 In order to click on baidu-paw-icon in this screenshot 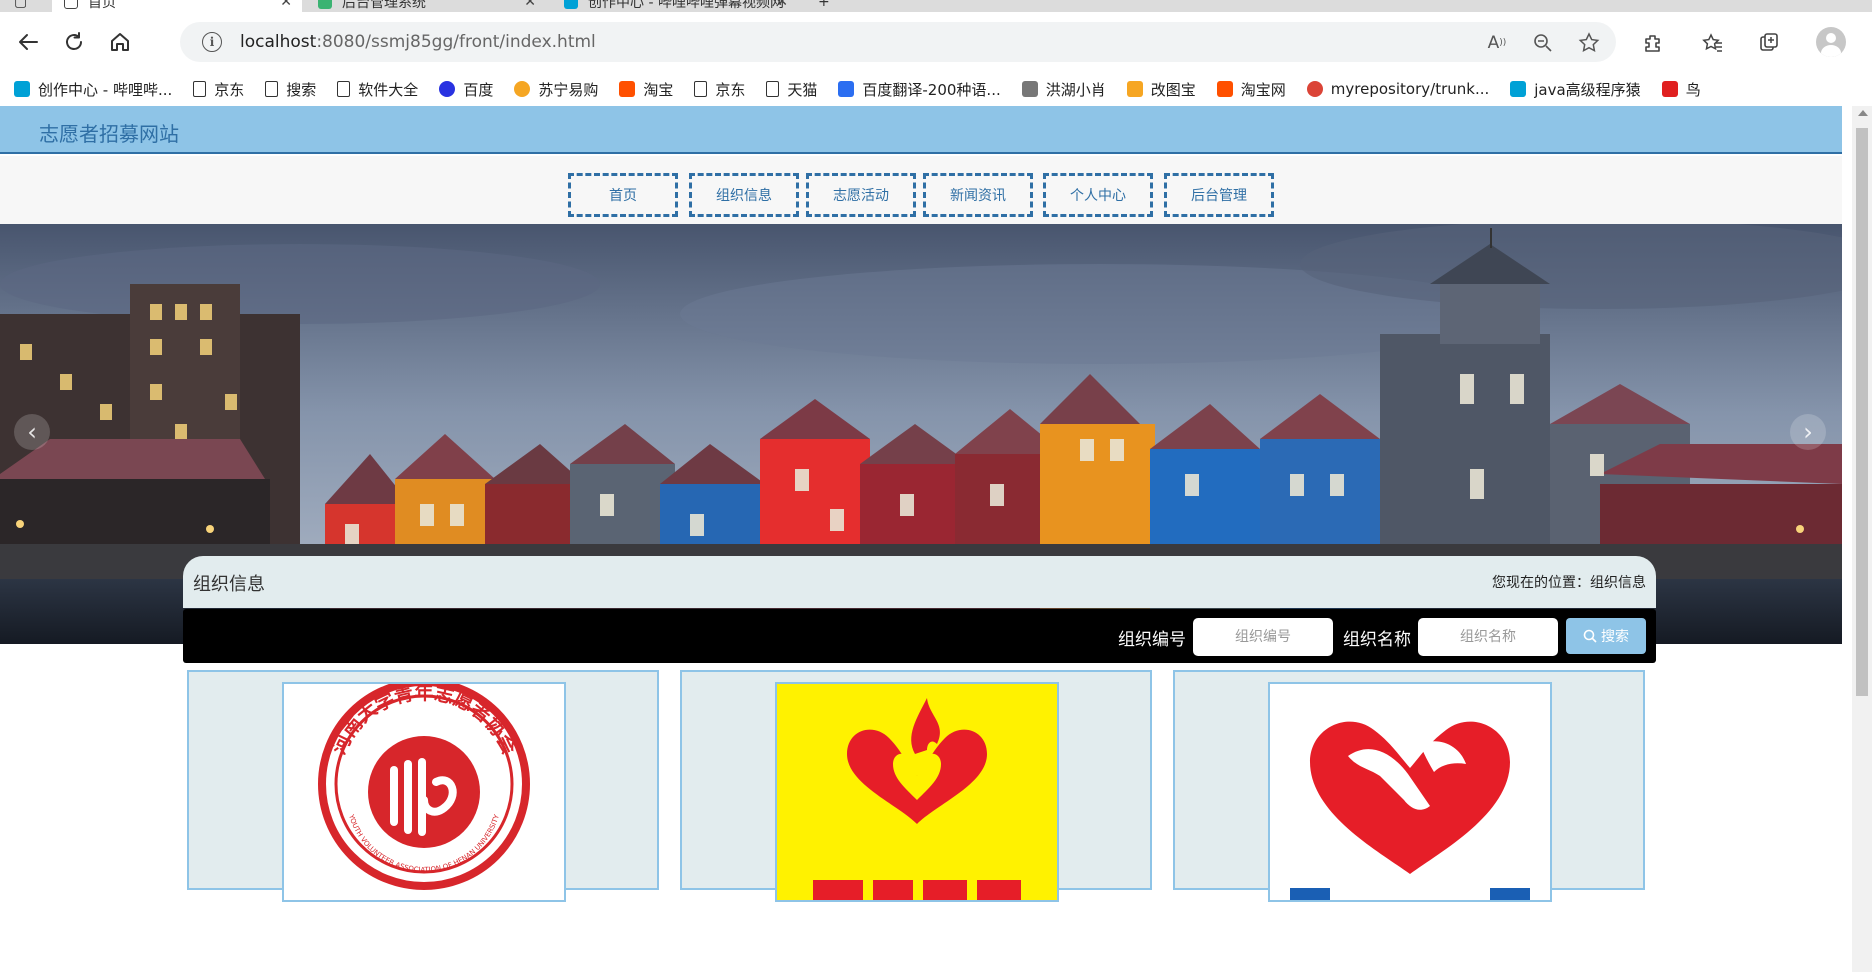, I will do `click(447, 89)`.